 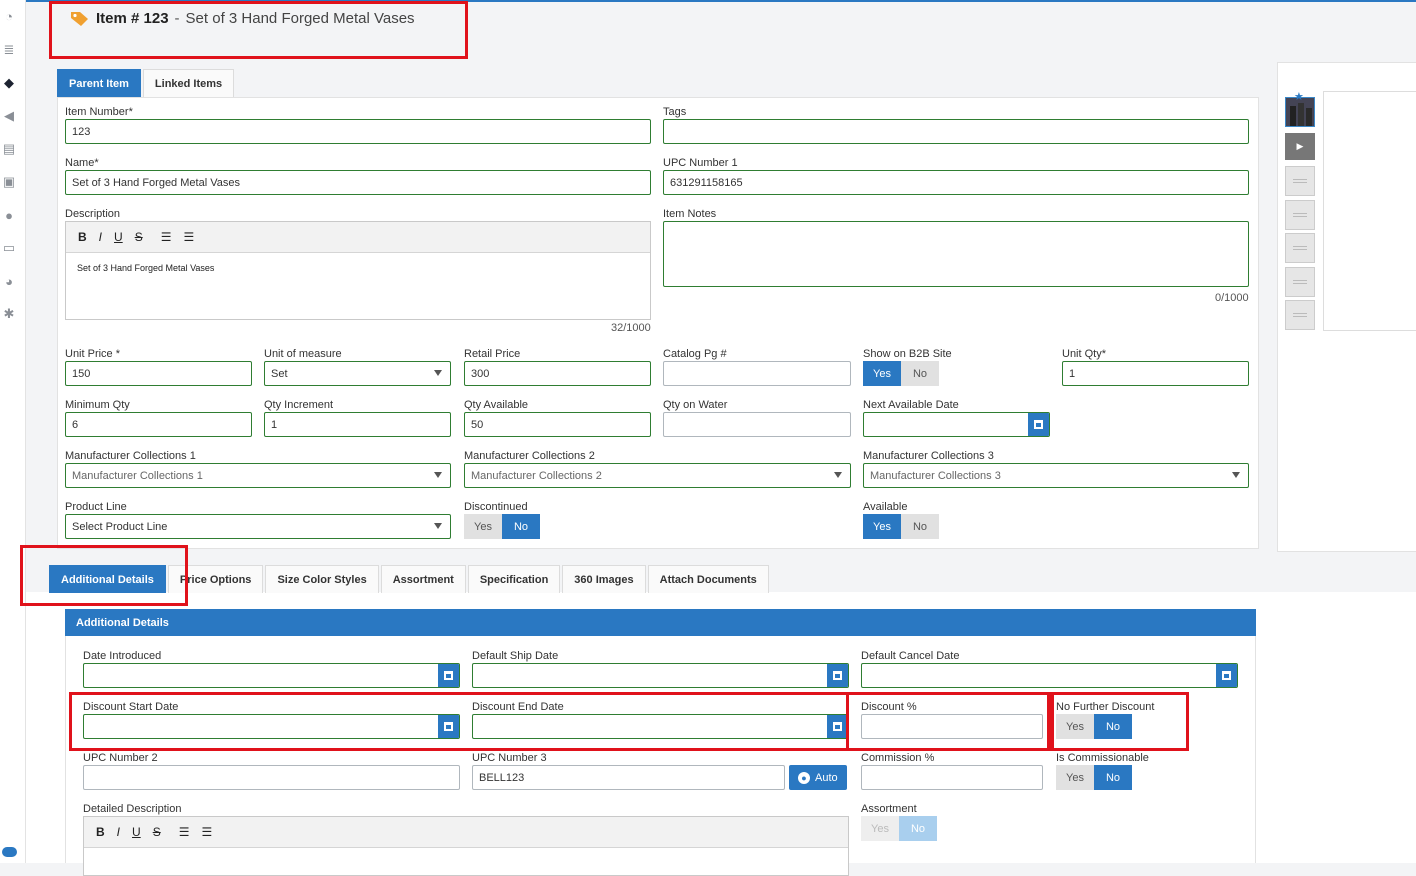 I want to click on video-thumbnail: ▶, so click(x=1300, y=146).